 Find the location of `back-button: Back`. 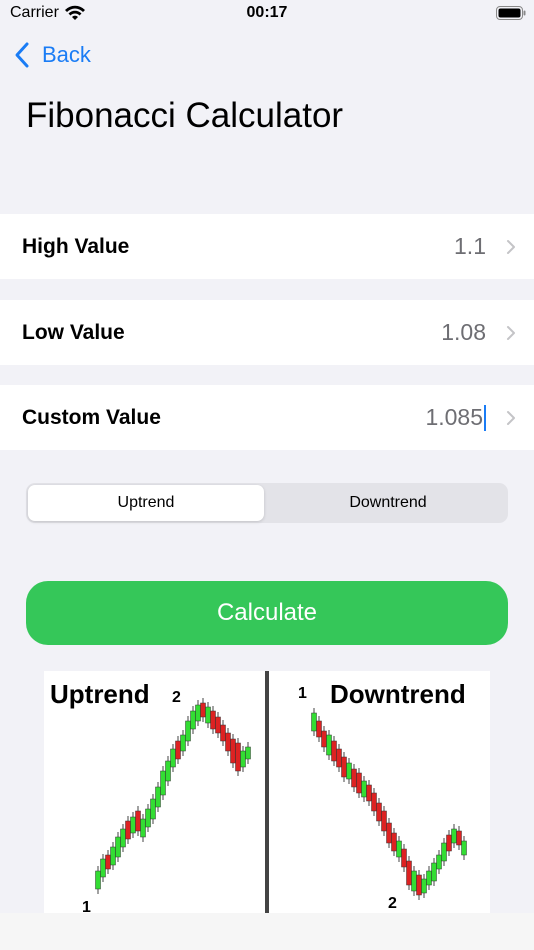

back-button: Back is located at coordinates (52, 55).